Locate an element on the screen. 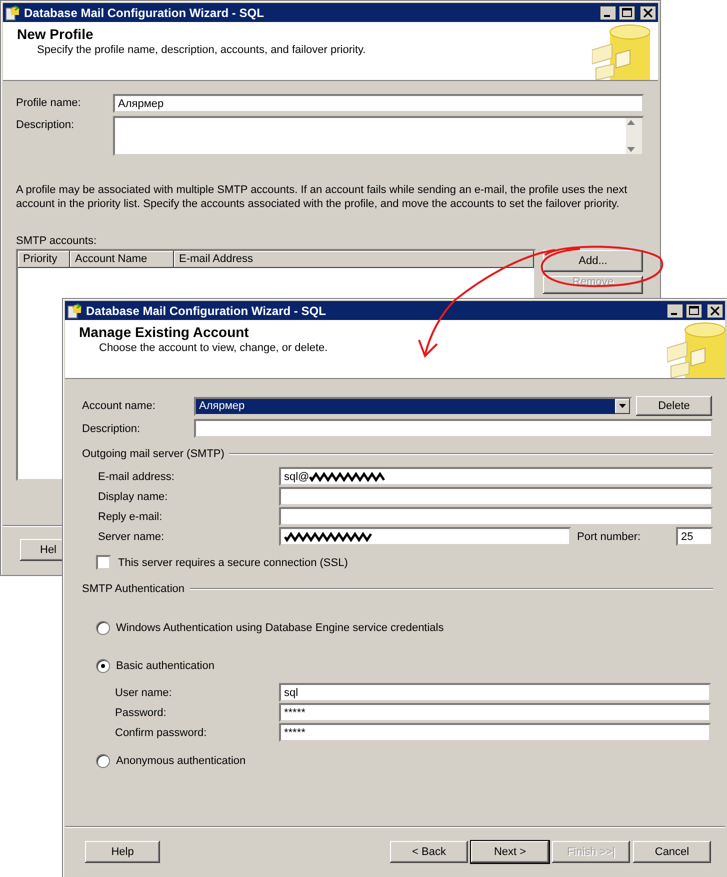 This screenshot has width=727, height=877. field-label: Server name: is located at coordinates (132, 536).